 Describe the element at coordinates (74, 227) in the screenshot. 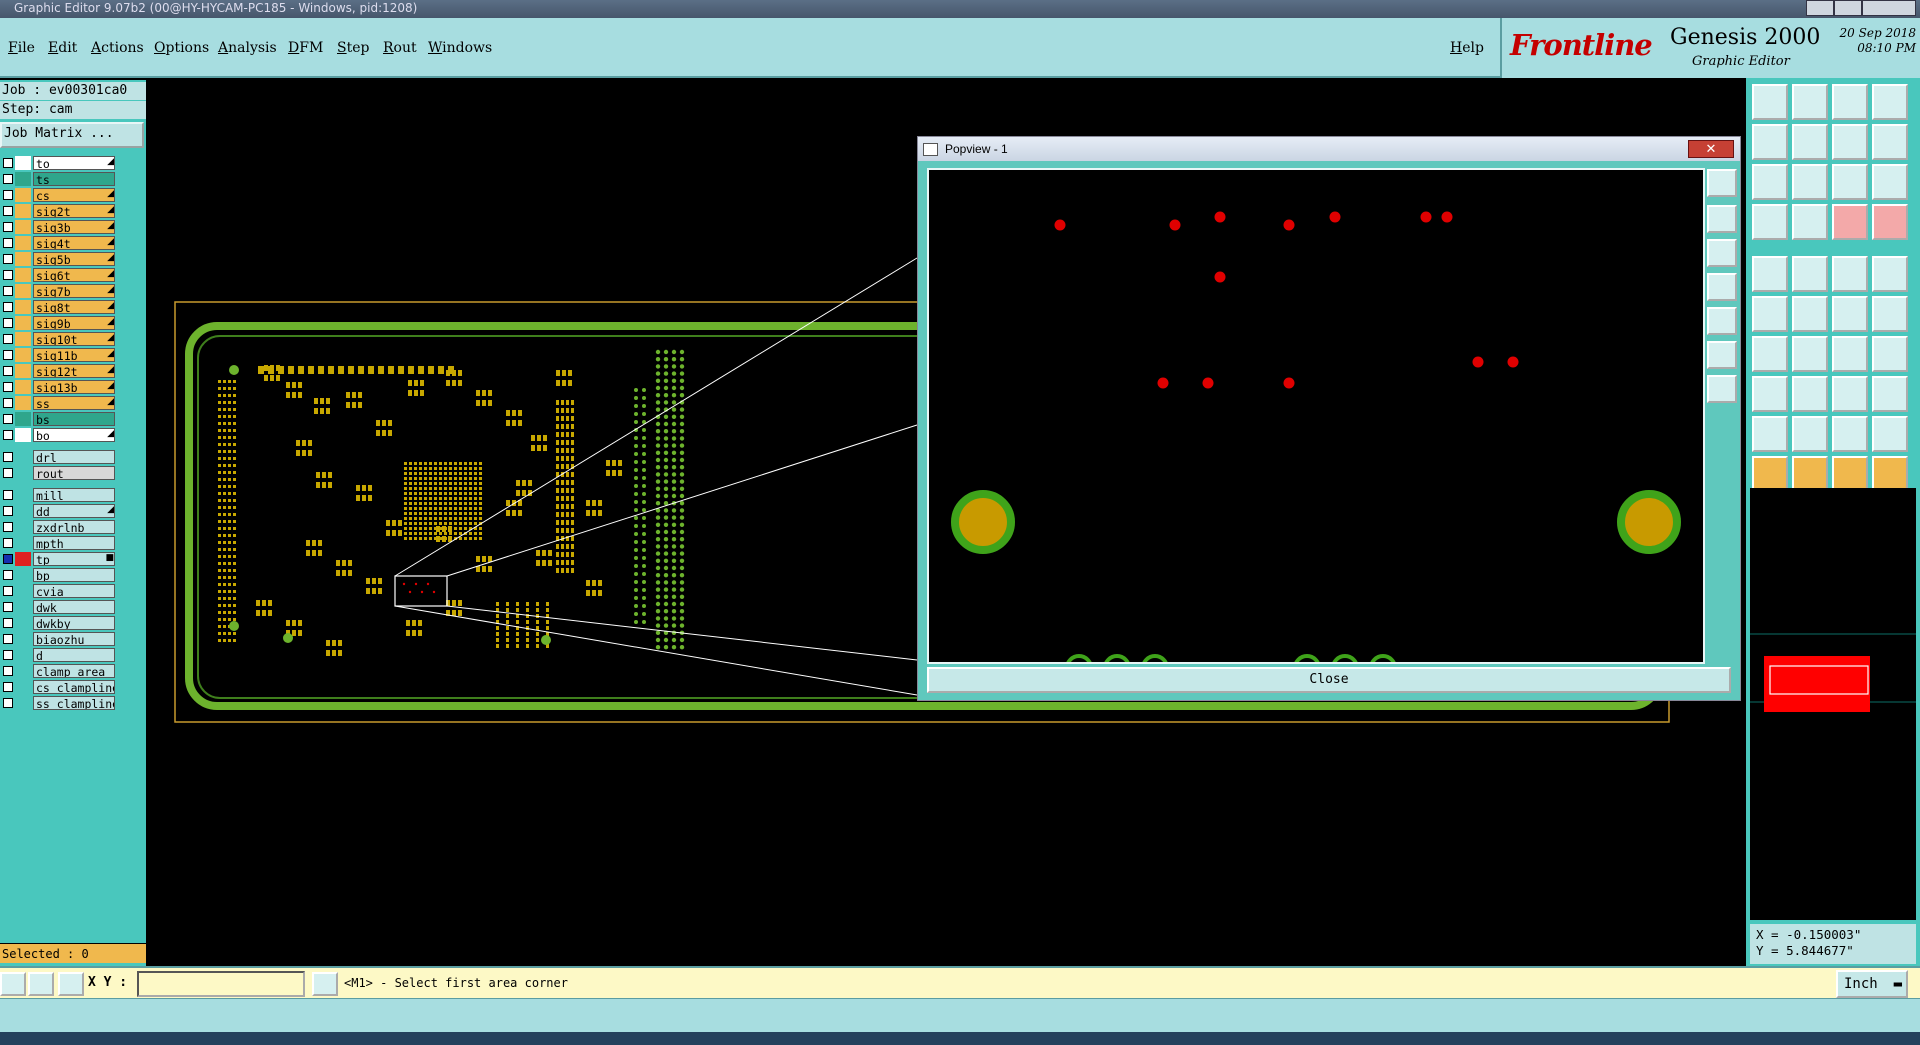

I see `layer-name: sig3b` at that location.